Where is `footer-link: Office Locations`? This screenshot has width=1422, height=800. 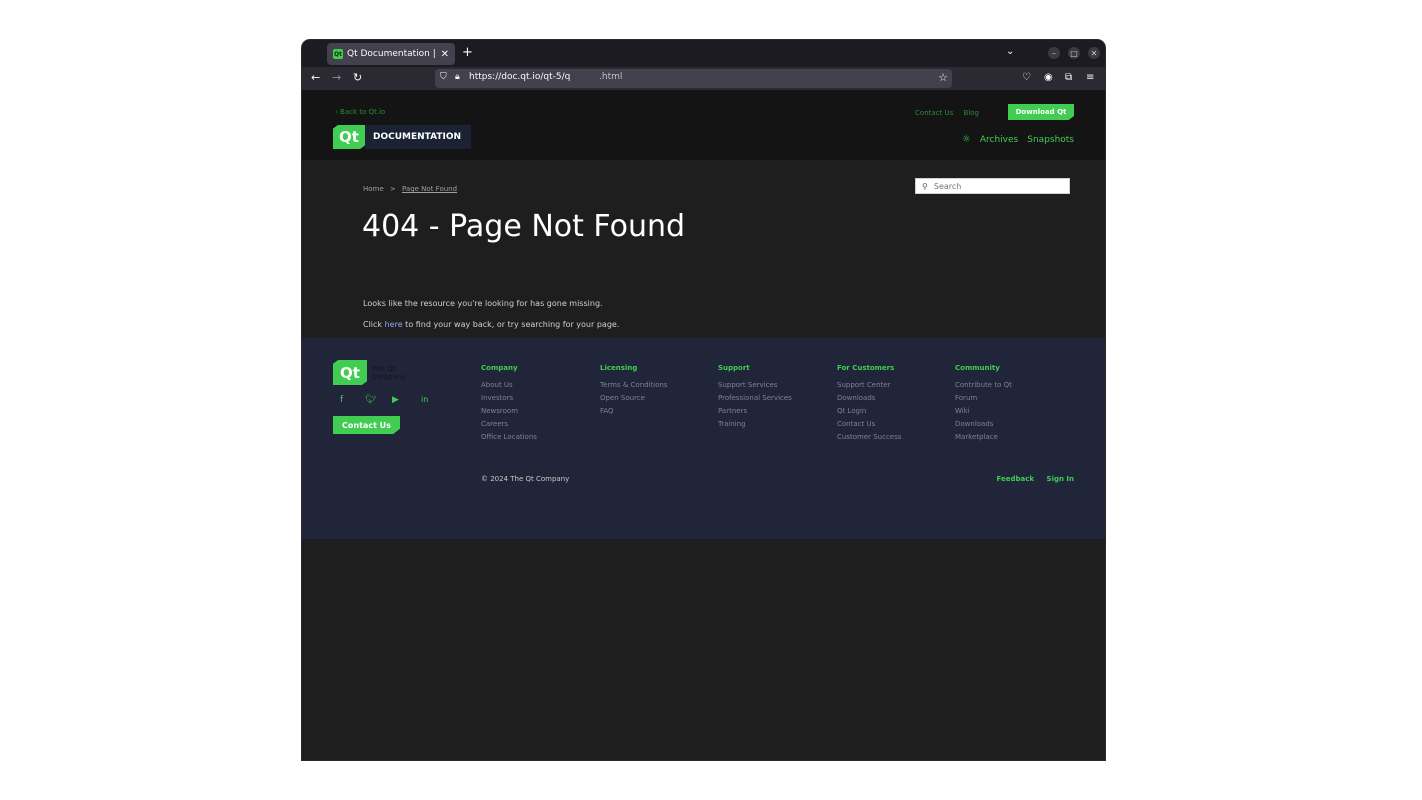
footer-link: Office Locations is located at coordinates (509, 437).